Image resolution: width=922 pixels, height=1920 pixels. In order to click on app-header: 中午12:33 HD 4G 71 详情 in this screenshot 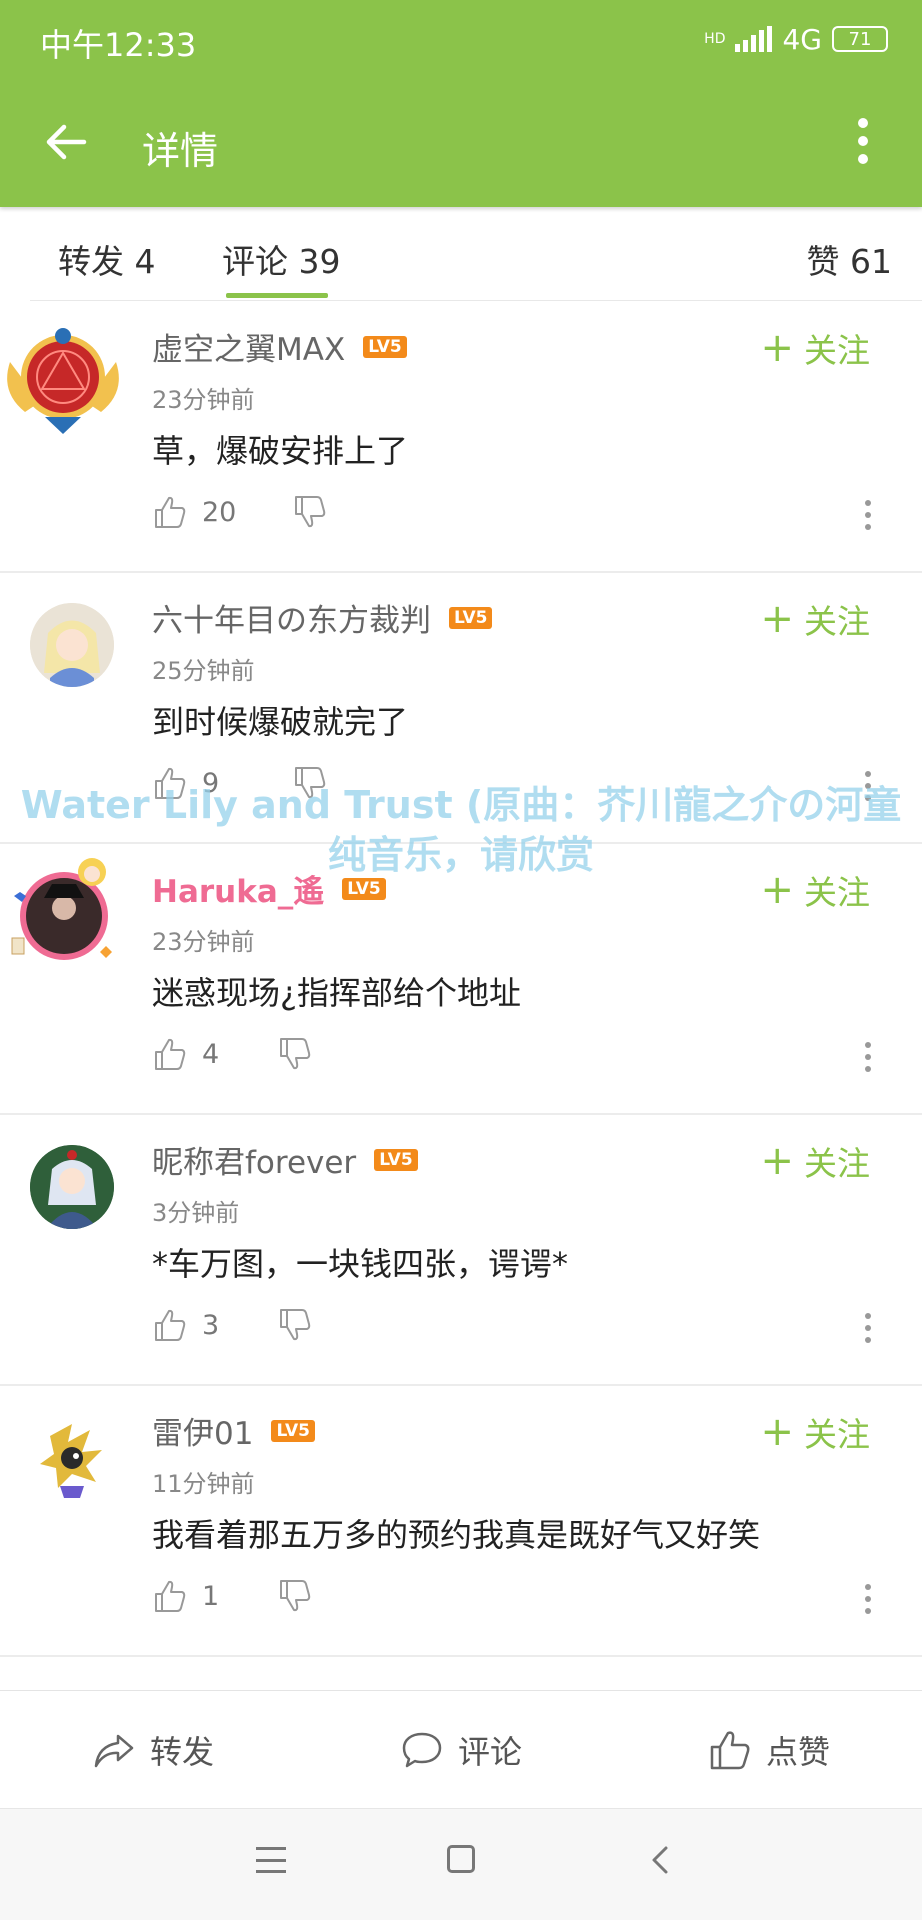, I will do `click(461, 103)`.